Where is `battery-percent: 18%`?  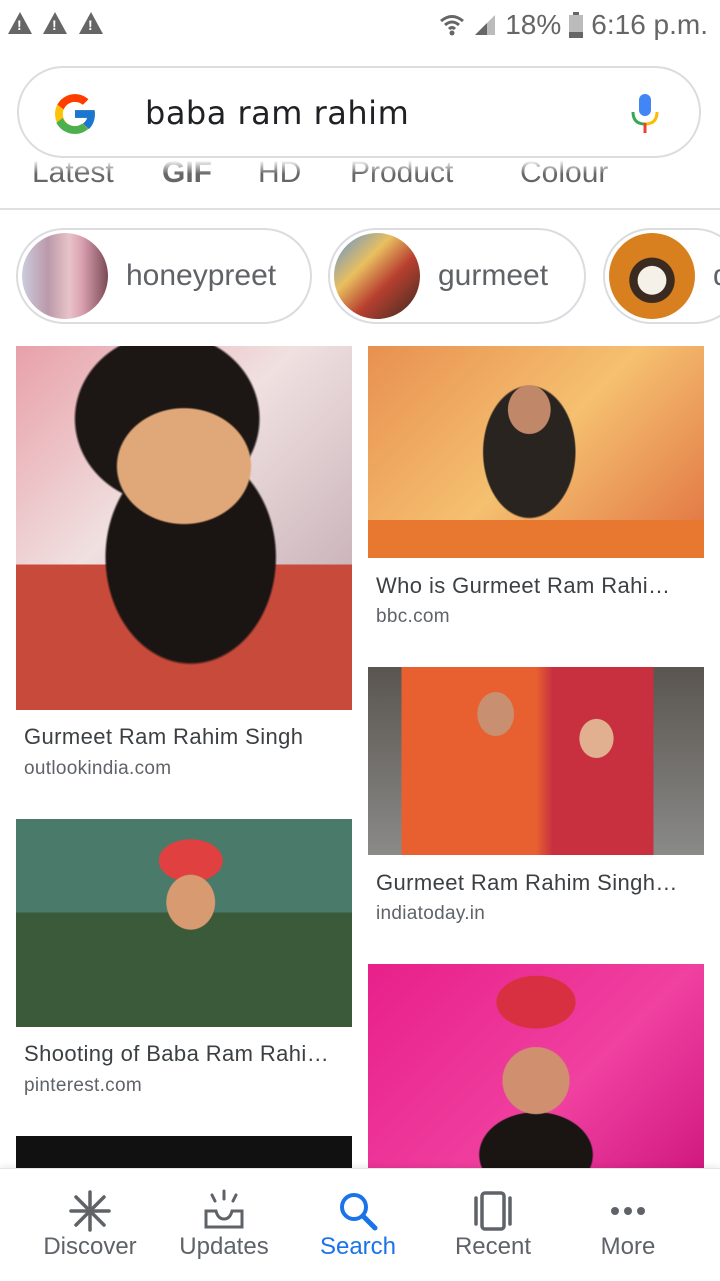
battery-percent: 18% is located at coordinates (533, 24).